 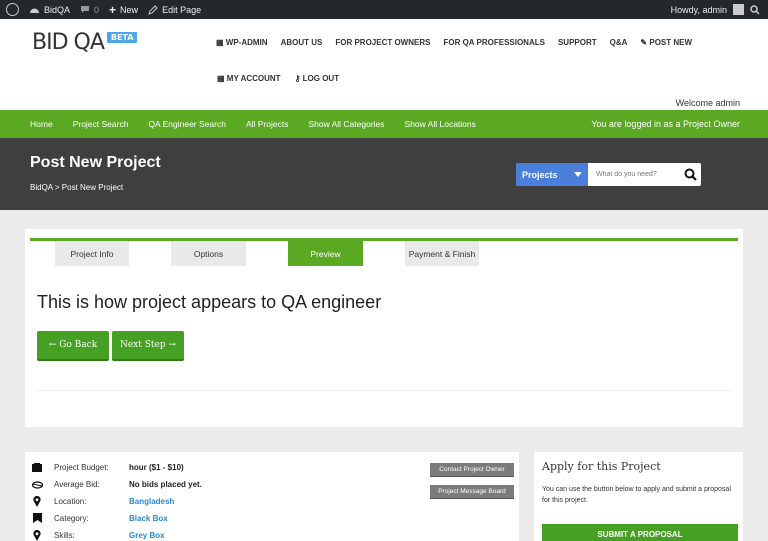 I want to click on detail-row-skills: Skills: Grey Box, so click(x=98, y=534).